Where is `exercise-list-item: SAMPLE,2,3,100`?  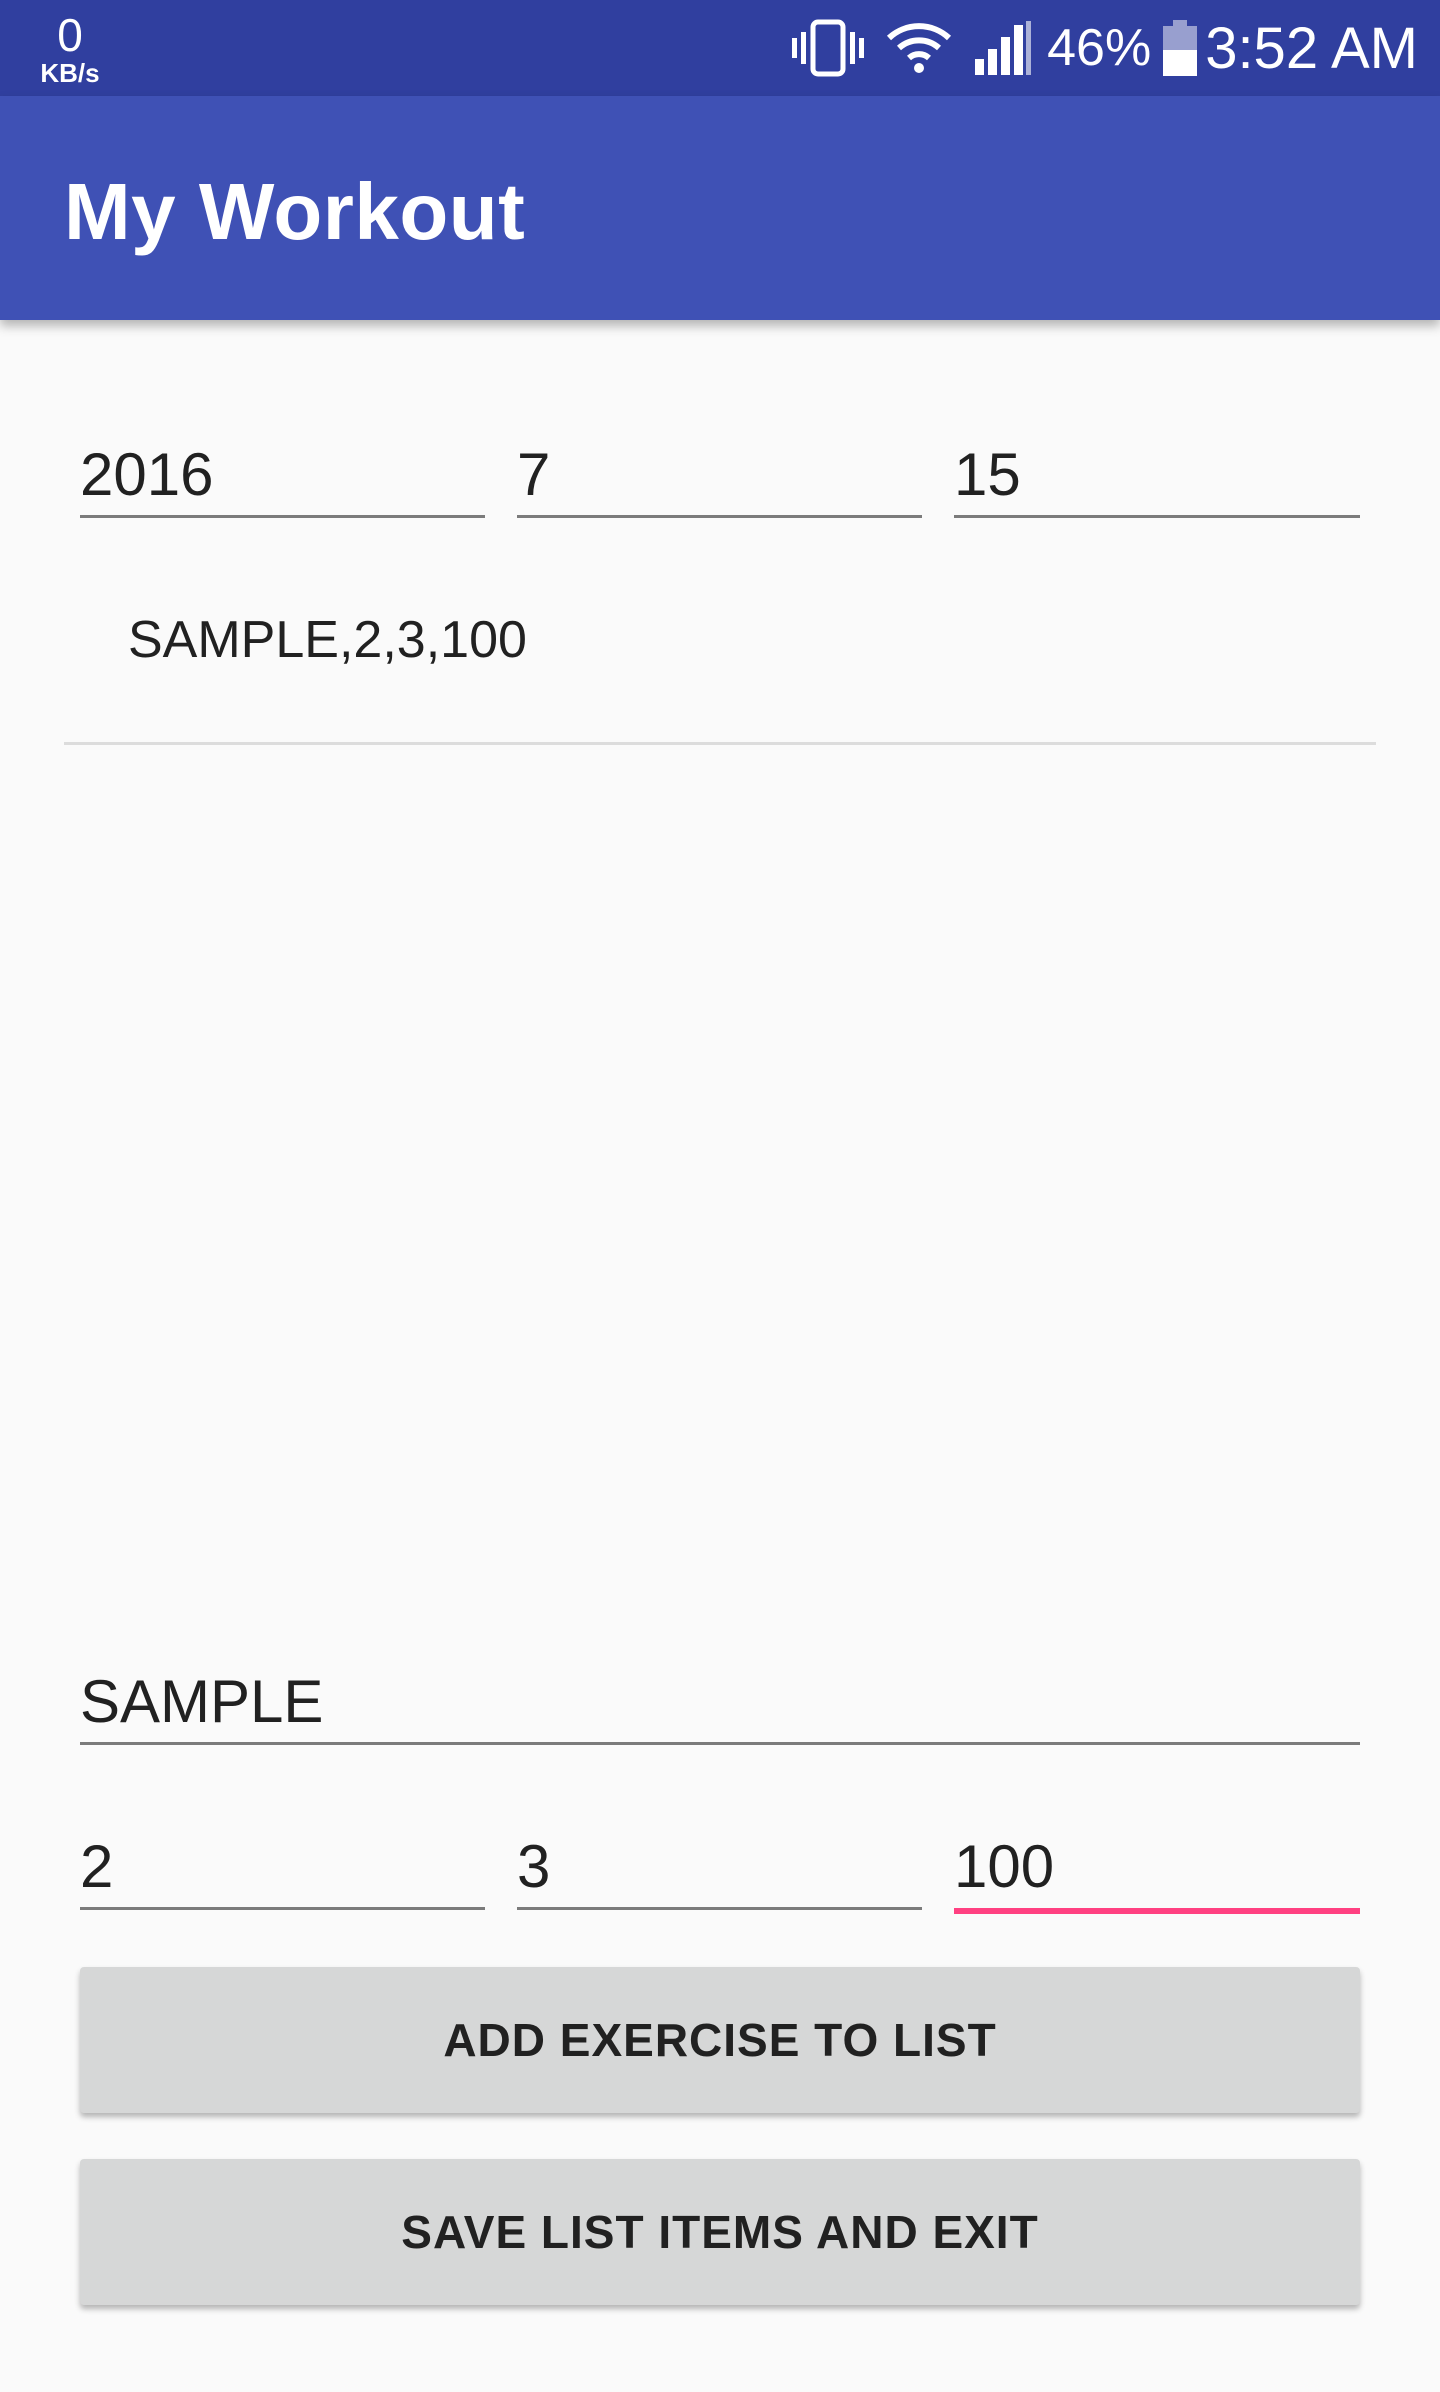 exercise-list-item: SAMPLE,2,3,100 is located at coordinates (327, 640).